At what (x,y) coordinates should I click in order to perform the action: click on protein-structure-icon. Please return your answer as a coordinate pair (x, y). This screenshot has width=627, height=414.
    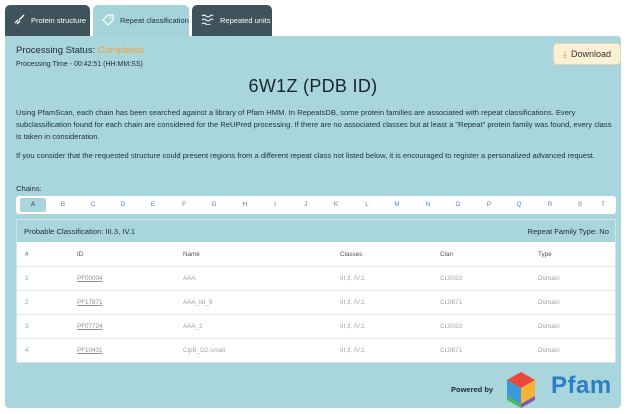
    Looking at the image, I should click on (19, 20).